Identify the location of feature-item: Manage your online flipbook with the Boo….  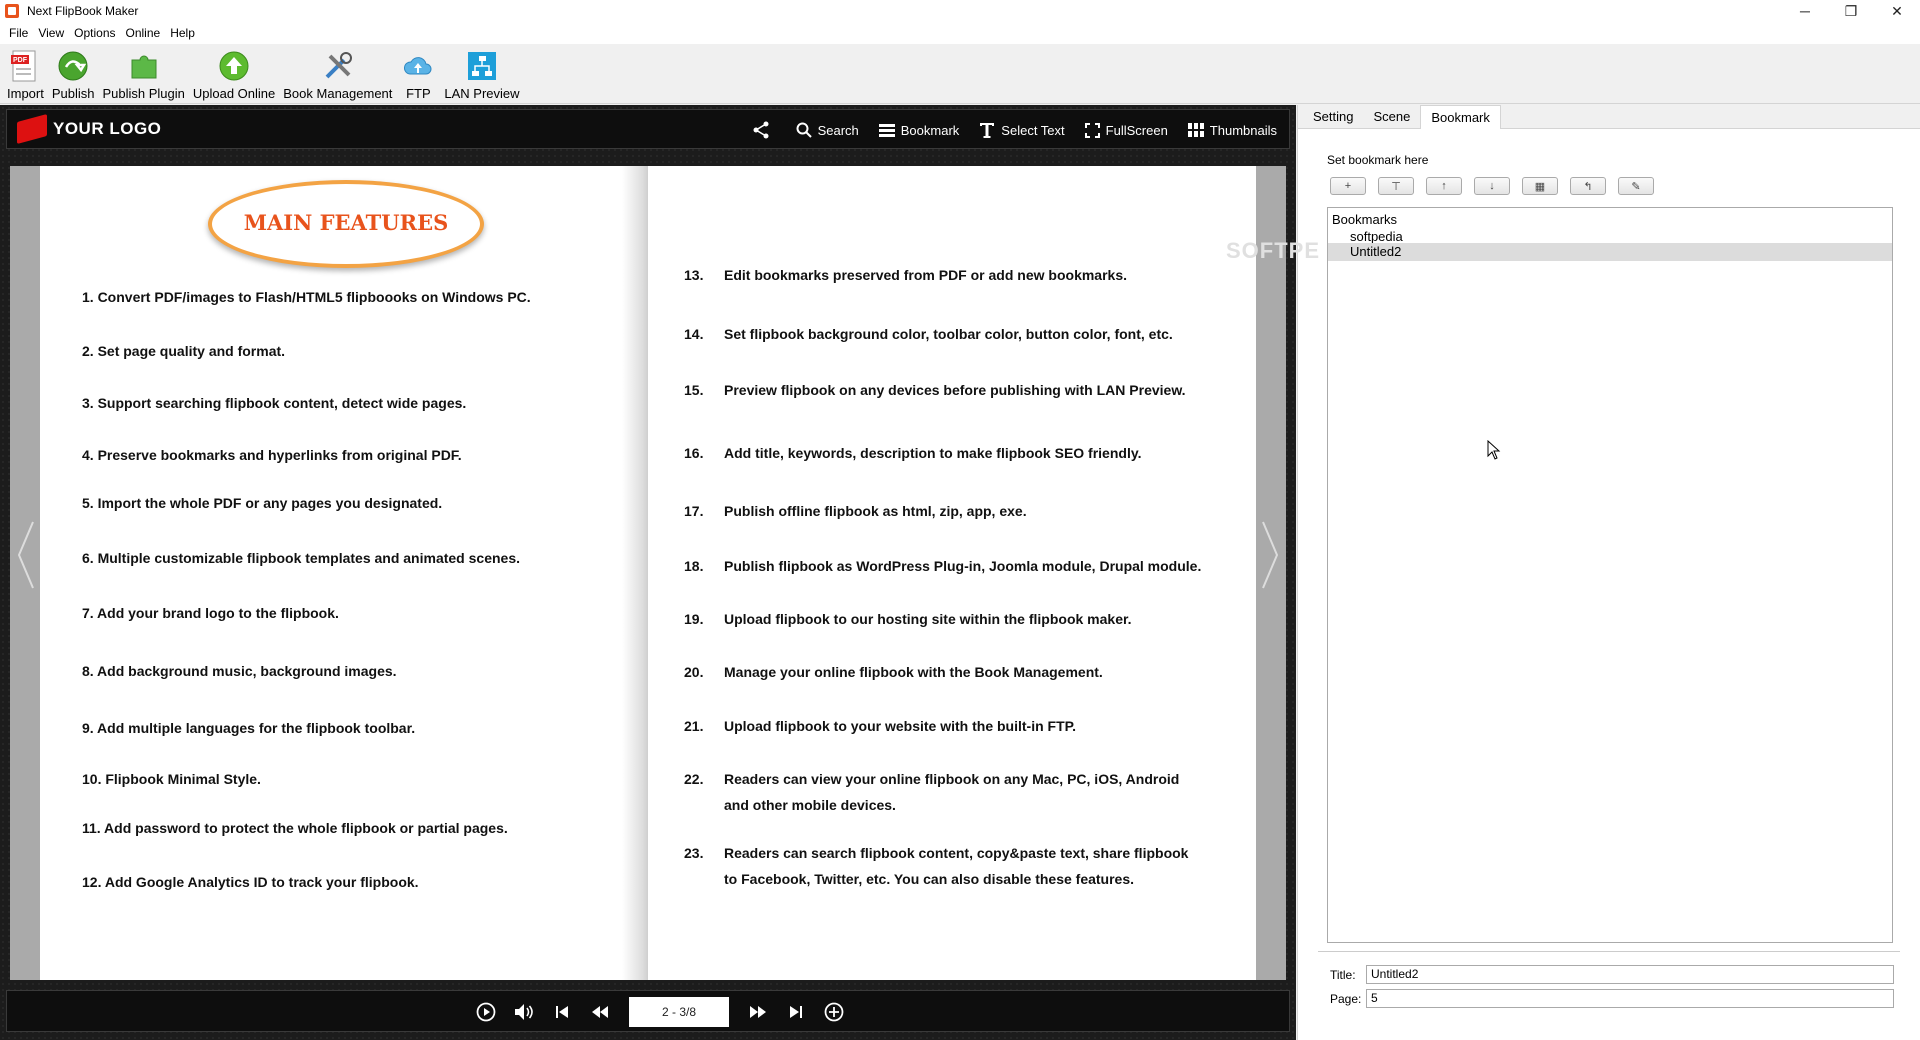
(913, 672).